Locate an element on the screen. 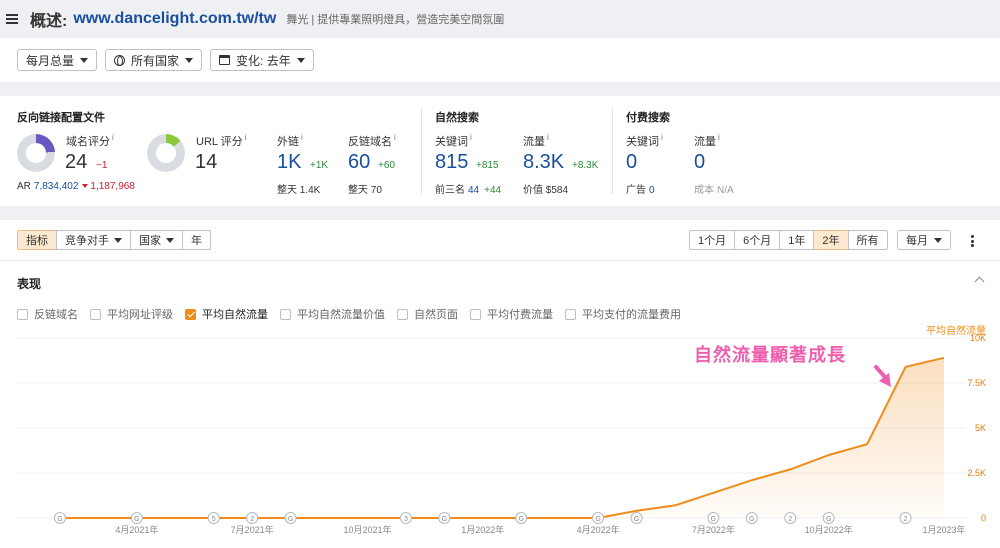 This screenshot has height=548, width=1000. y-axis-label: 平均自然流量 is located at coordinates (956, 330).